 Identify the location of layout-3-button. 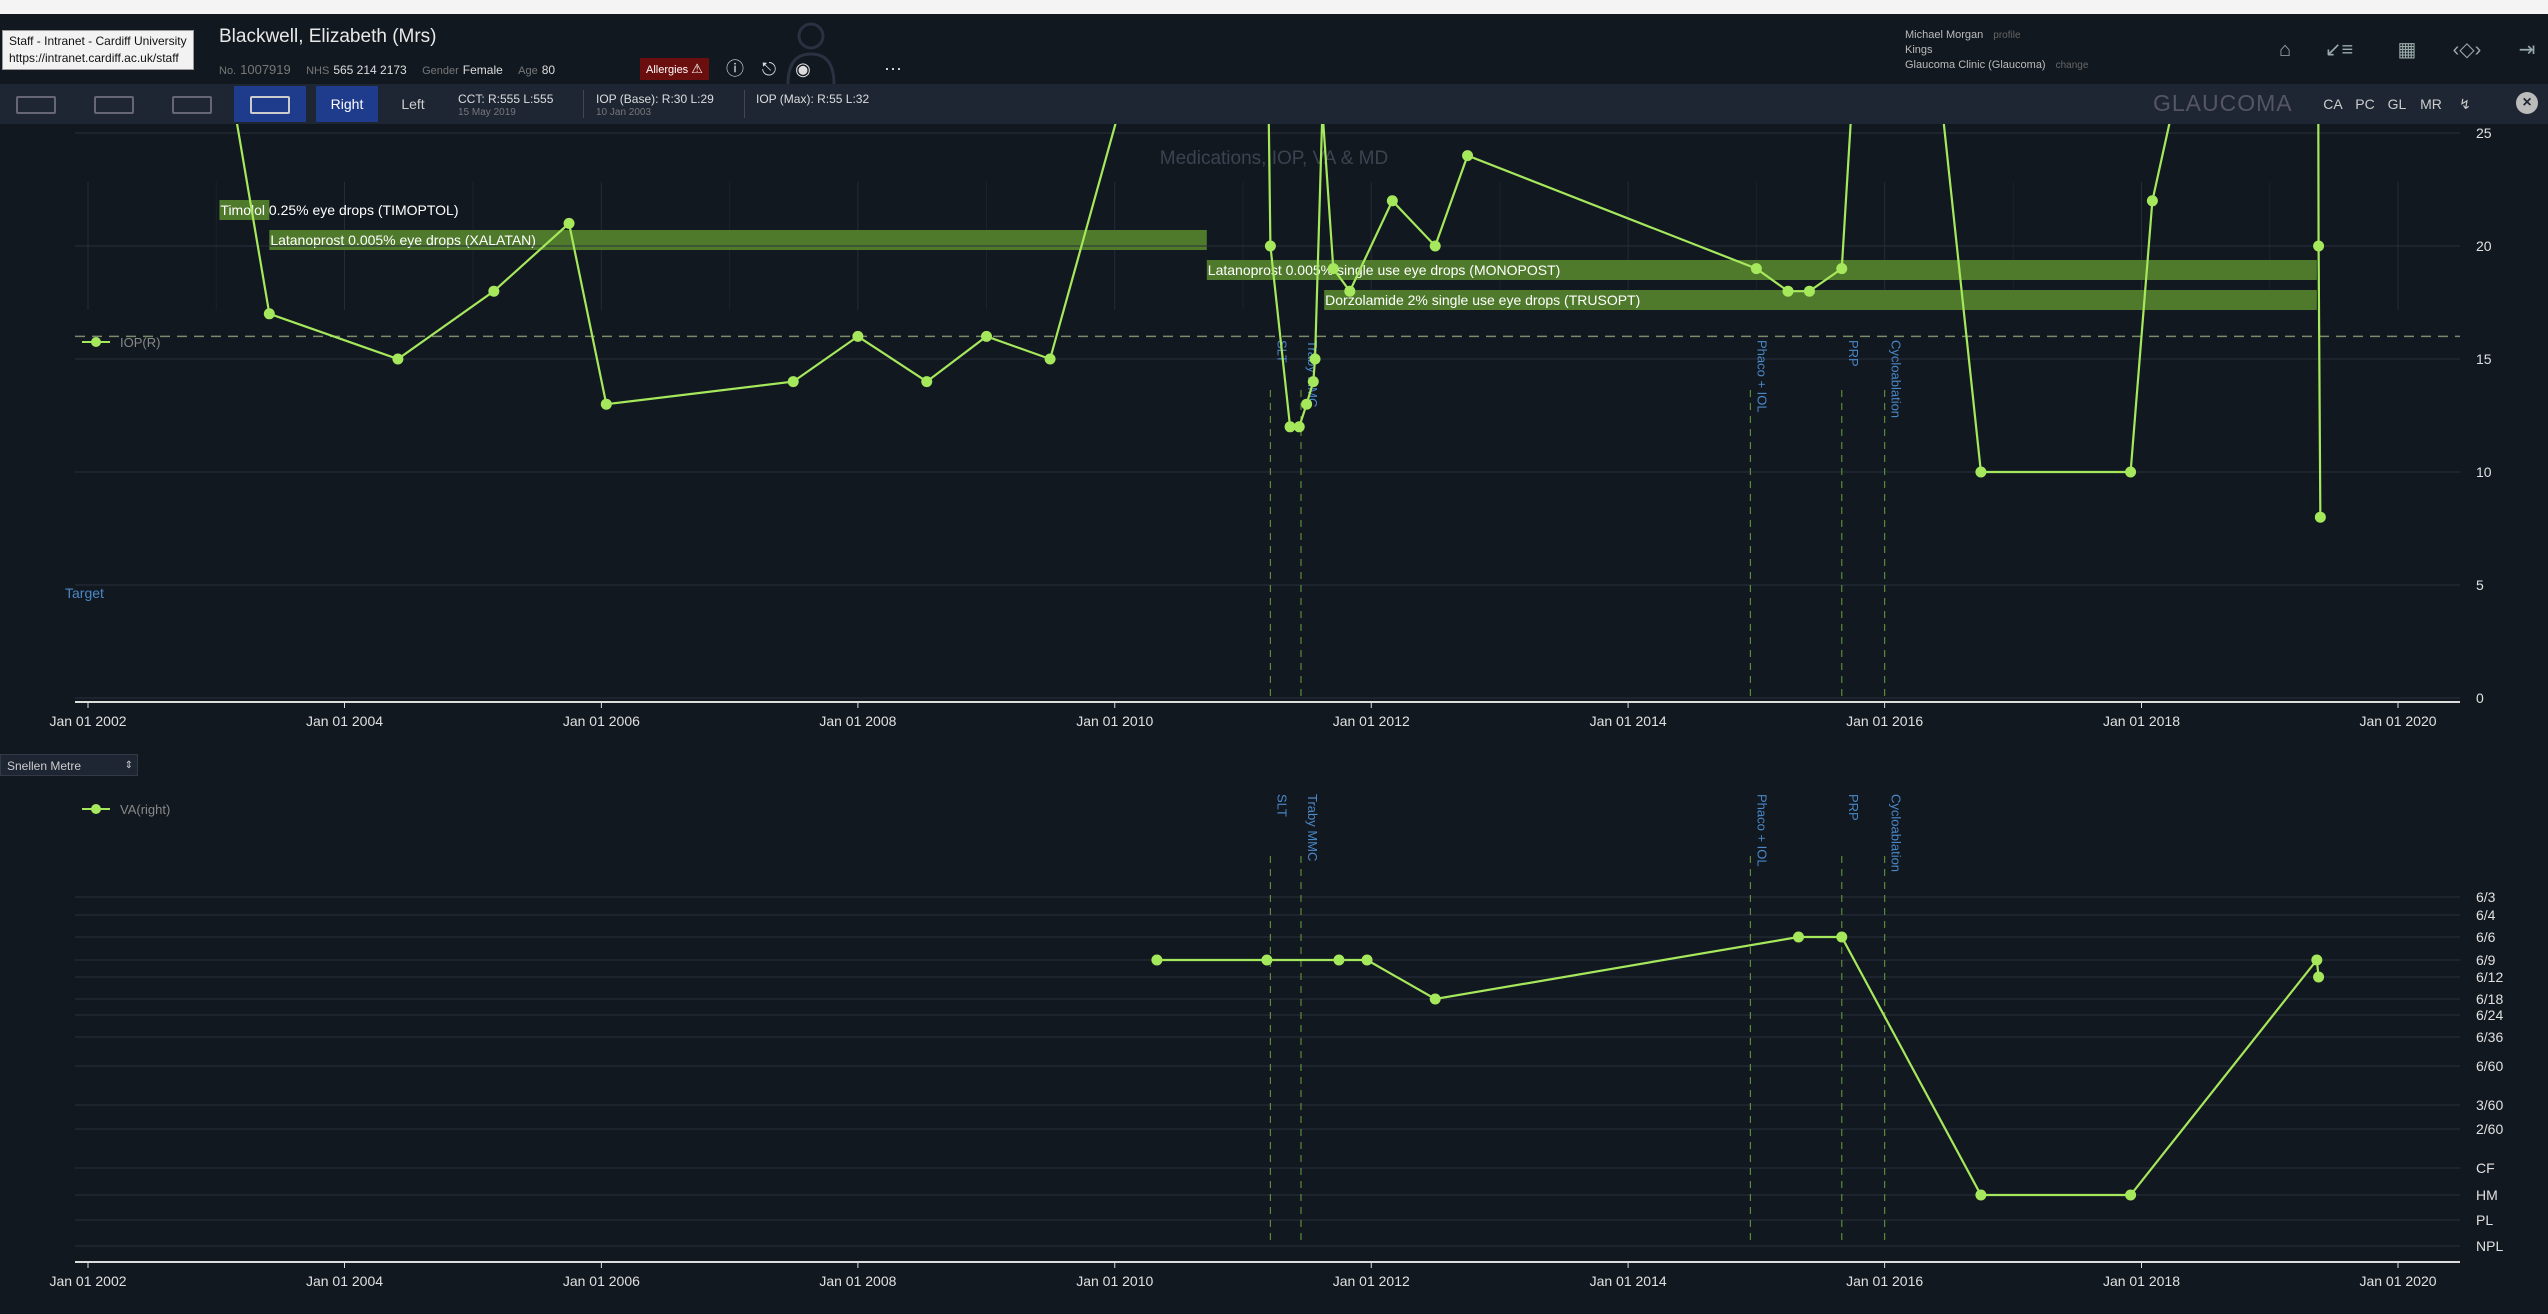
(192, 104).